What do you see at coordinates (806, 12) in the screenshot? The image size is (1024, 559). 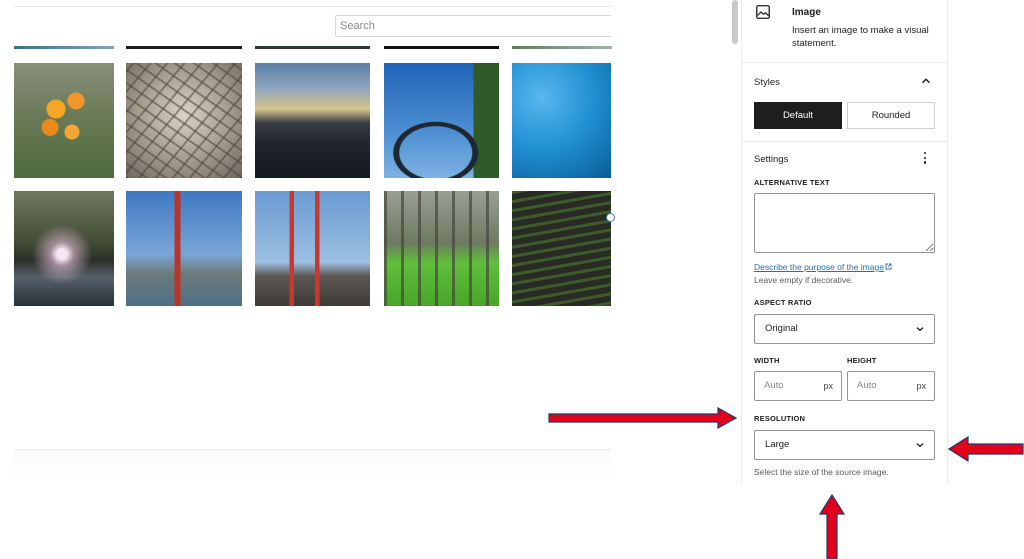 I see `block-title: Image` at bounding box center [806, 12].